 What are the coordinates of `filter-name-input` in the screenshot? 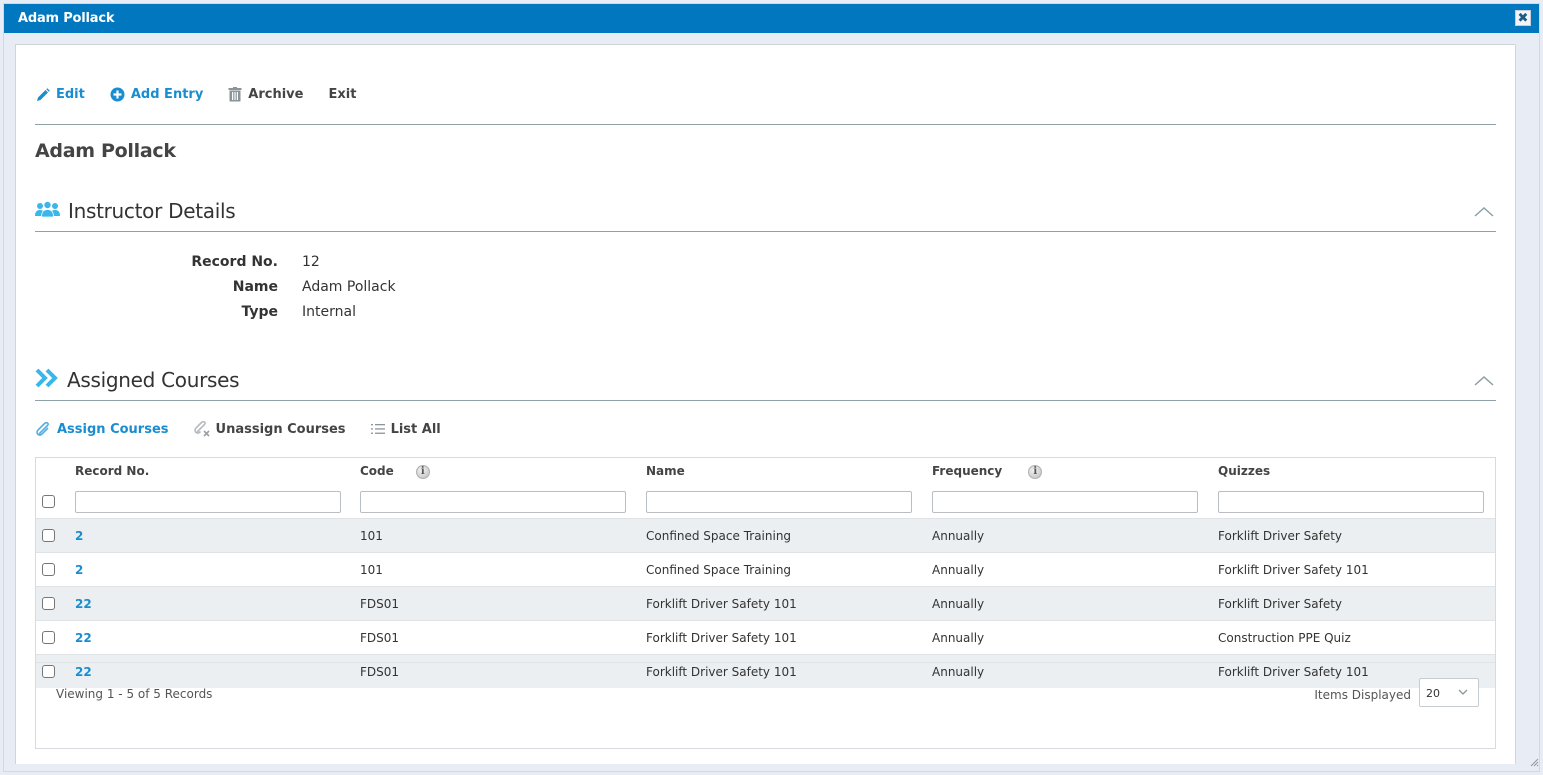 It's located at (779, 502).